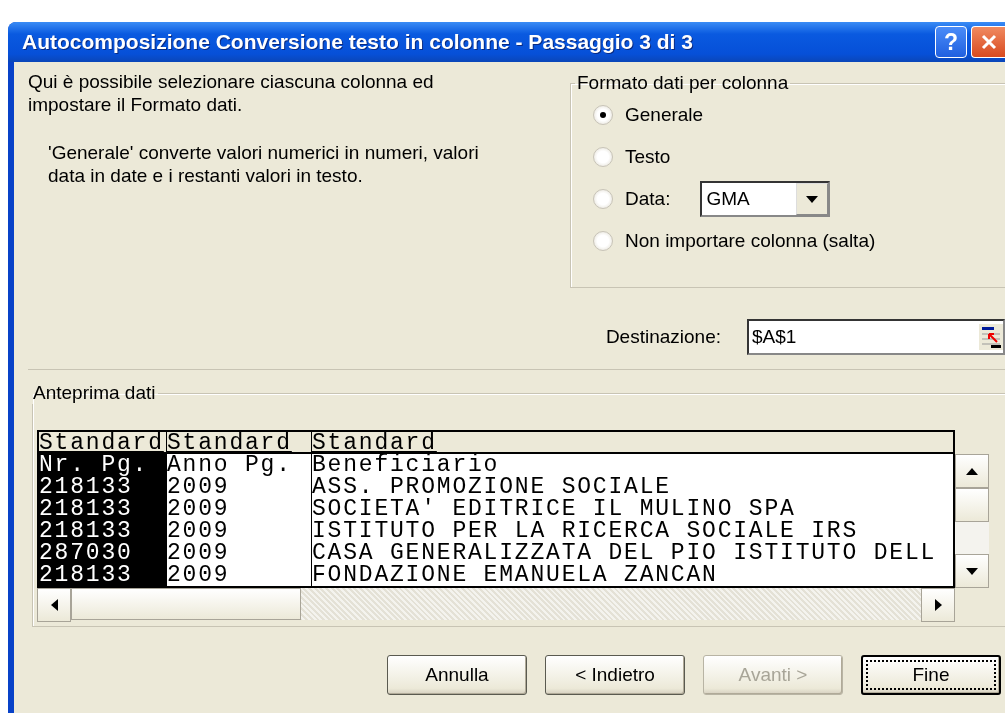  What do you see at coordinates (683, 83) in the screenshot?
I see `group-label: Formato dati per colonna` at bounding box center [683, 83].